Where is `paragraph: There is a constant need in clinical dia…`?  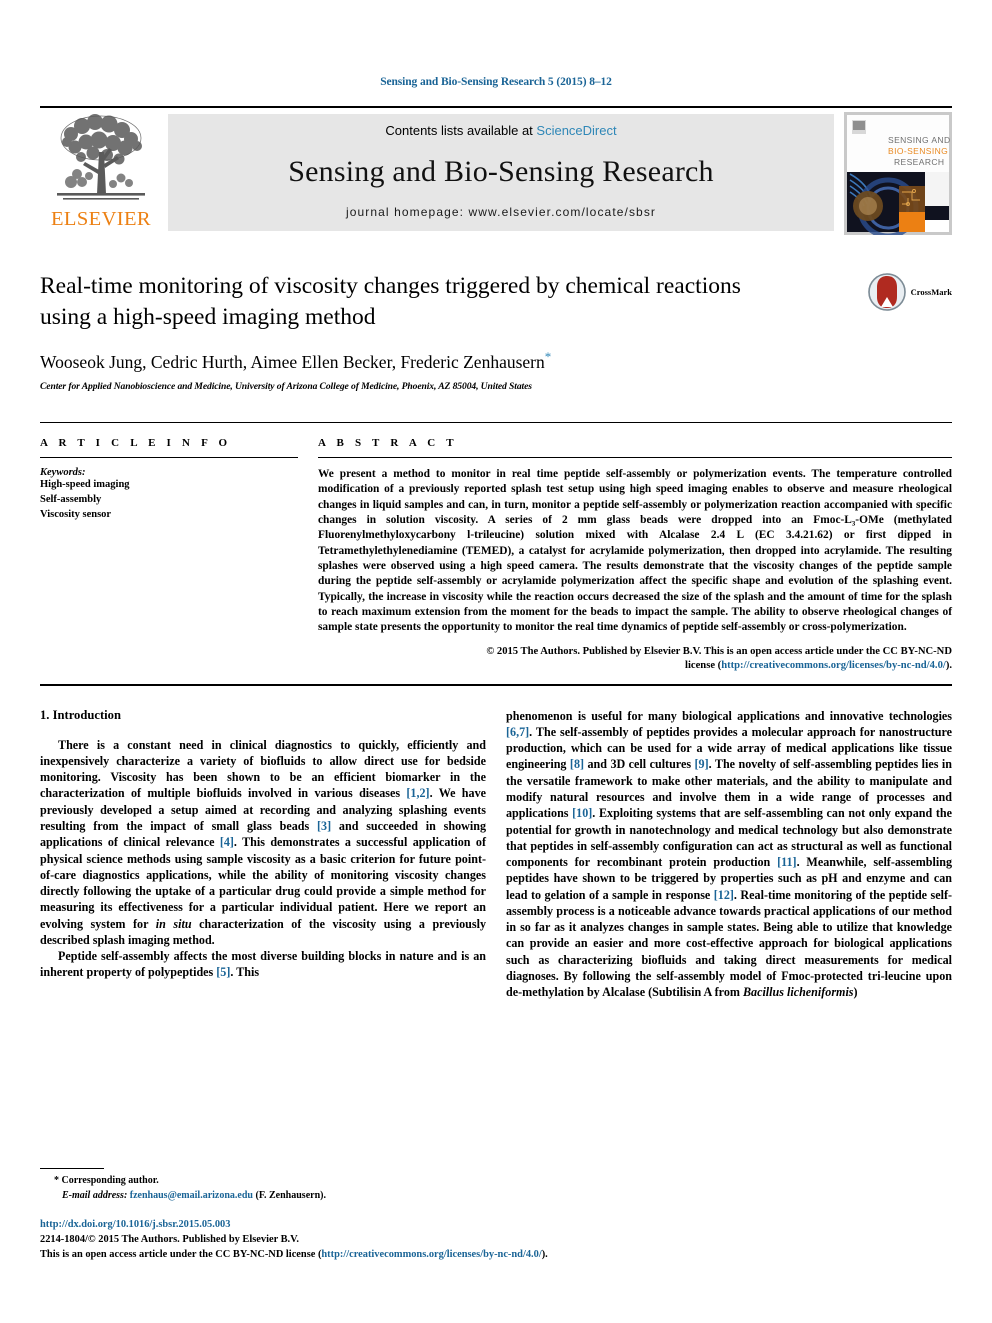 paragraph: There is a constant need in clinical dia… is located at coordinates (263, 842).